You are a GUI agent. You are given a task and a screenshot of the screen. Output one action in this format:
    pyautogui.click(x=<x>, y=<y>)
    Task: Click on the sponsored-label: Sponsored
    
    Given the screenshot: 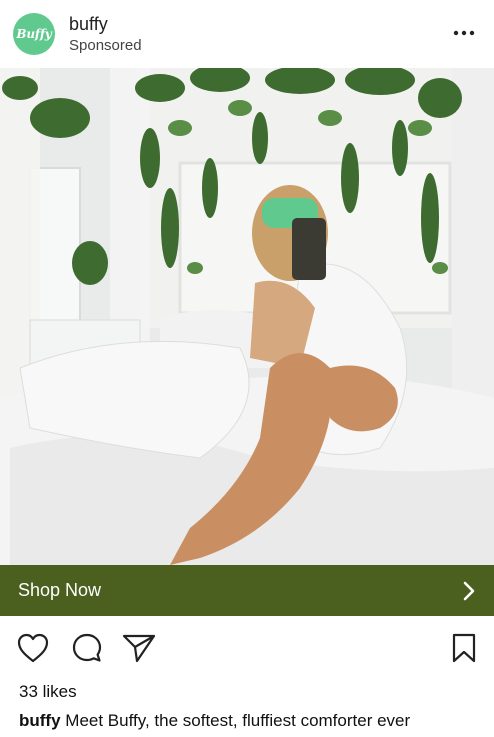 What is the action you would take?
    pyautogui.click(x=105, y=45)
    